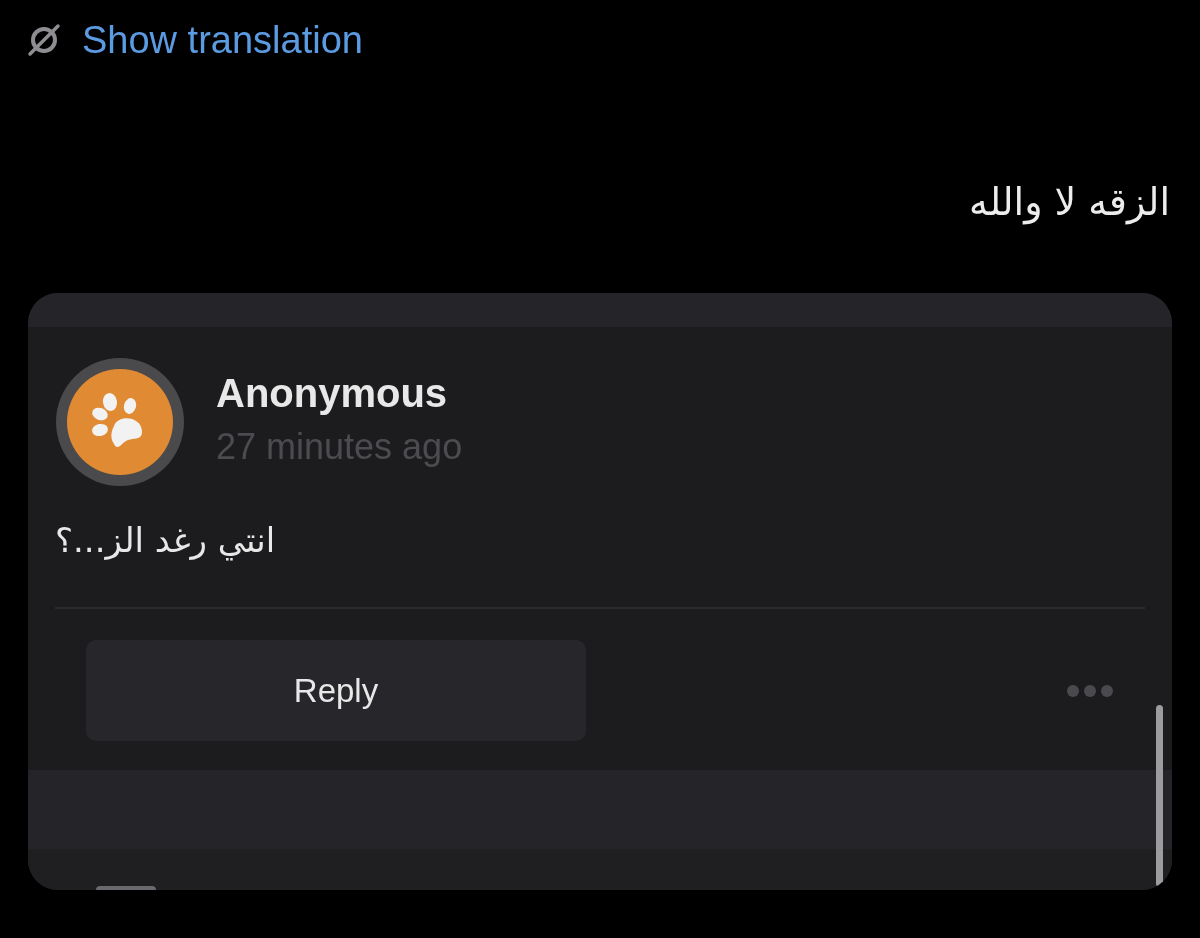 Image resolution: width=1200 pixels, height=938 pixels. I want to click on more-icon, so click(1090, 690).